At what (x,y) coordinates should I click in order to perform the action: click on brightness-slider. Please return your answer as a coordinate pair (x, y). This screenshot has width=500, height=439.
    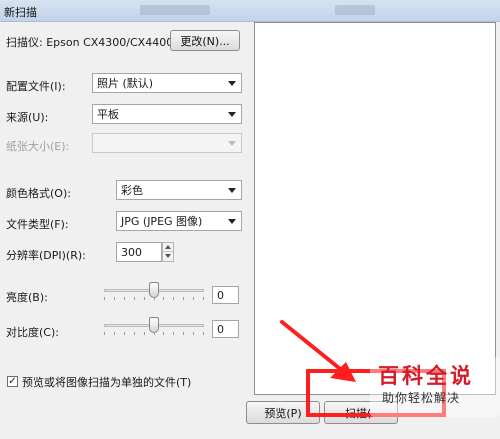
    Looking at the image, I should click on (154, 292).